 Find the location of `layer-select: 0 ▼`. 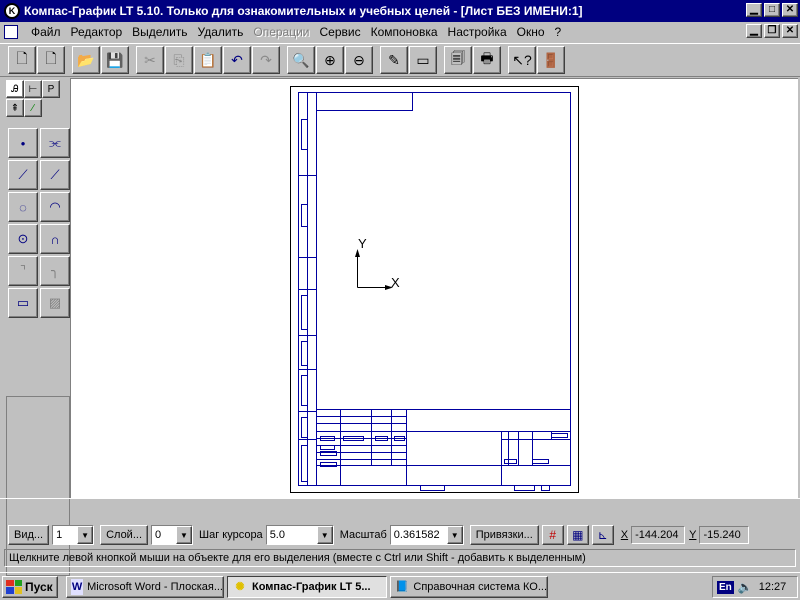

layer-select: 0 ▼ is located at coordinates (172, 535).